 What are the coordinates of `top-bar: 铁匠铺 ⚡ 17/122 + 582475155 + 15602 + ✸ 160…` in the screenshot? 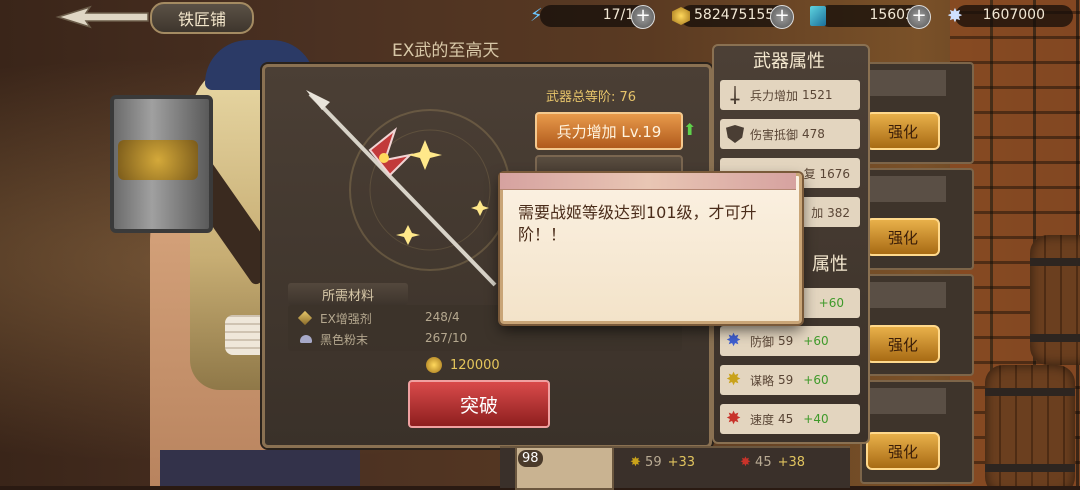 It's located at (540, 17).